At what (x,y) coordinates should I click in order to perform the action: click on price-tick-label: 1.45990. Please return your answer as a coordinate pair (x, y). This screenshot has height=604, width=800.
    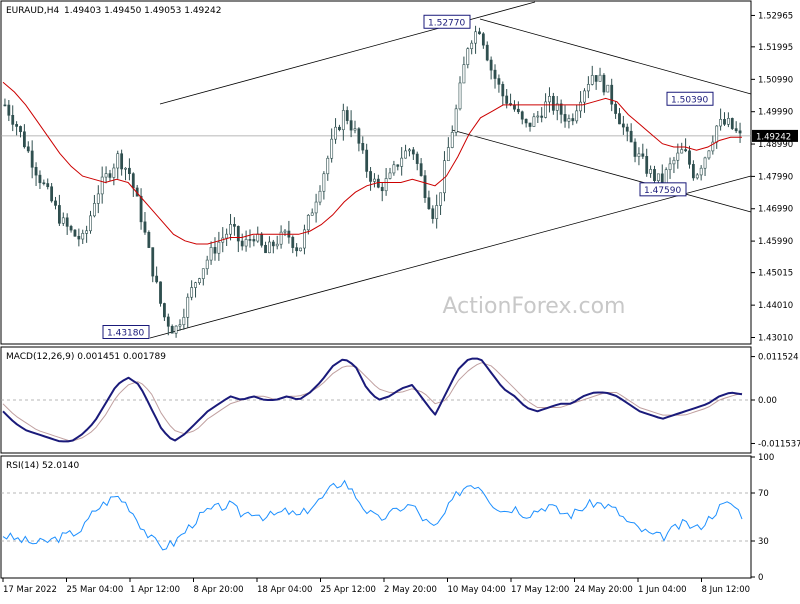
    Looking at the image, I should click on (775, 242).